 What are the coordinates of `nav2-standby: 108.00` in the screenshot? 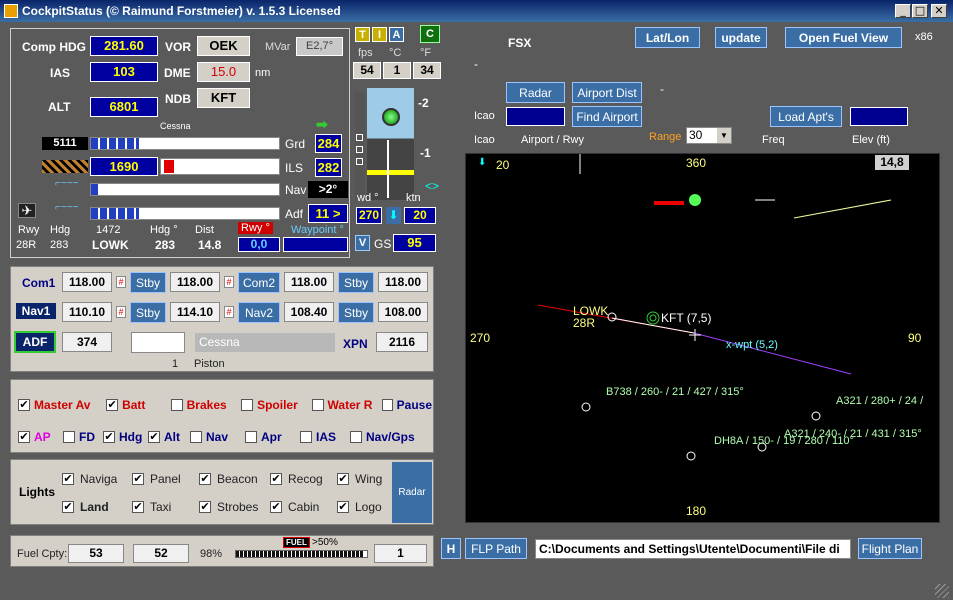 It's located at (403, 312).